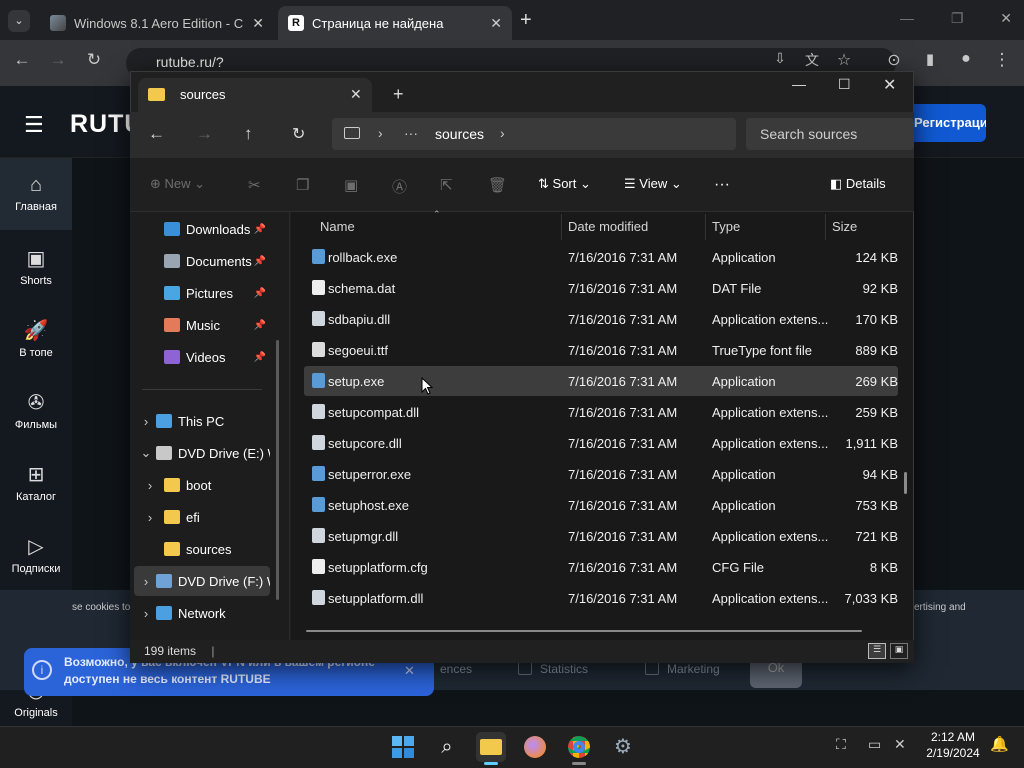 This screenshot has height=768, width=1024. What do you see at coordinates (1006, 18) in the screenshot?
I see `close-icon: ✕` at bounding box center [1006, 18].